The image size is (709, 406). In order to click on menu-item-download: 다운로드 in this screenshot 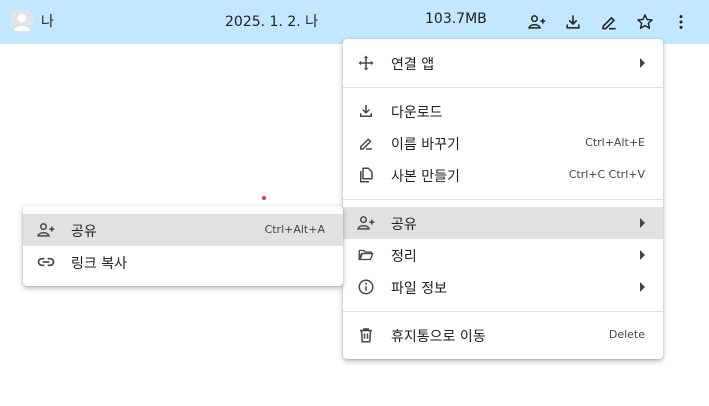, I will do `click(503, 111)`.